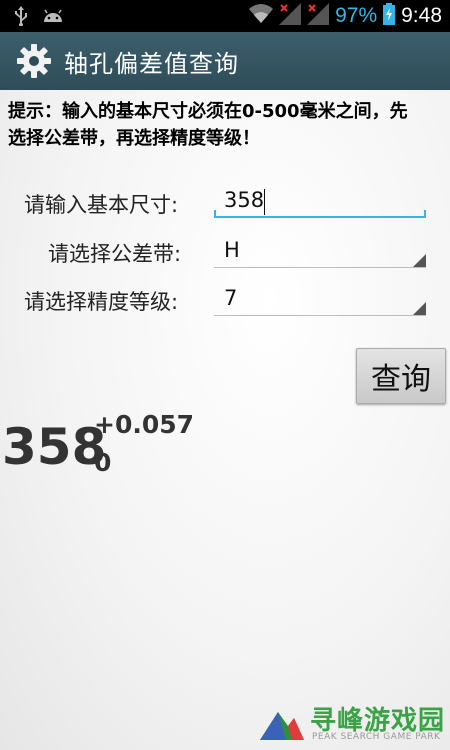 The image size is (450, 750). What do you see at coordinates (21, 18) in the screenshot?
I see `usb-icon` at bounding box center [21, 18].